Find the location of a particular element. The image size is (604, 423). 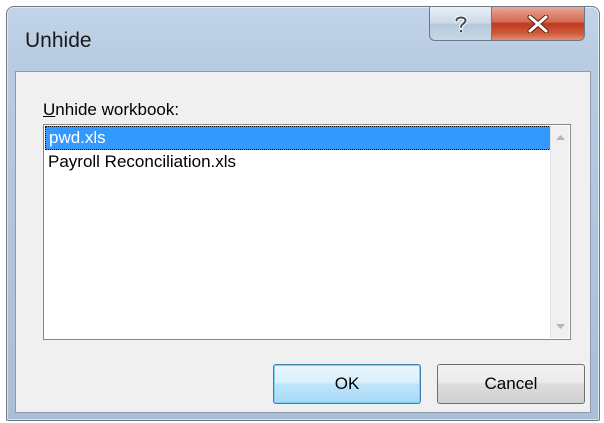

unhide-workbook-label: Unhide workbook: is located at coordinates (111, 110).